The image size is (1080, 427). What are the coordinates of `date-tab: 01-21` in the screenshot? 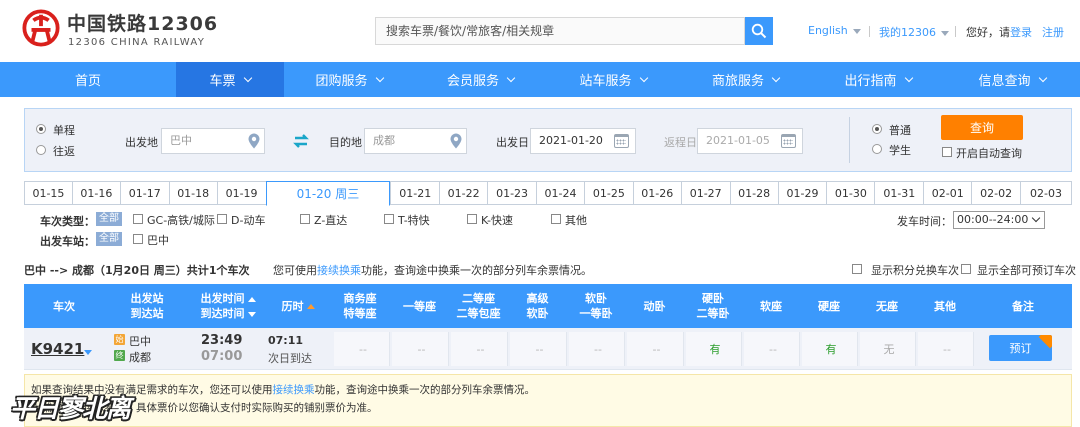 It's located at (415, 193).